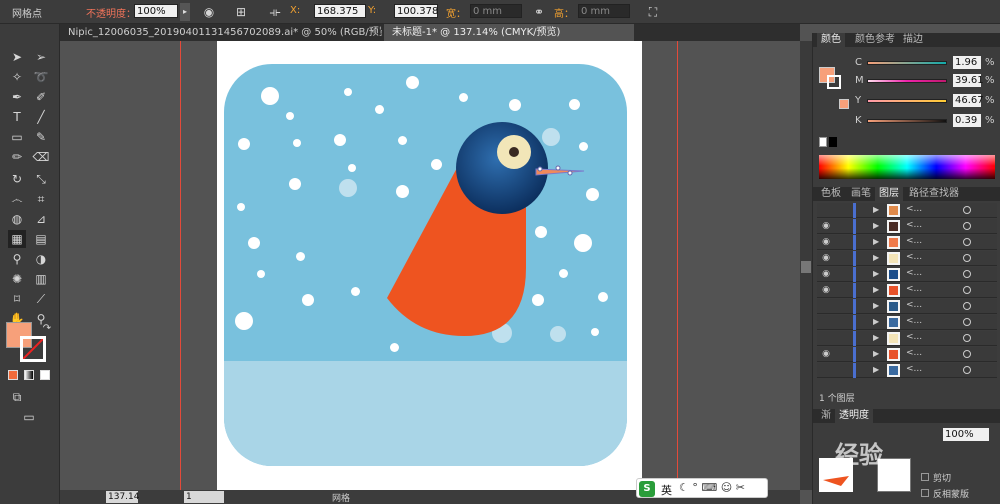 The image size is (1000, 504). I want to click on x-field: 168.375, so click(340, 11).